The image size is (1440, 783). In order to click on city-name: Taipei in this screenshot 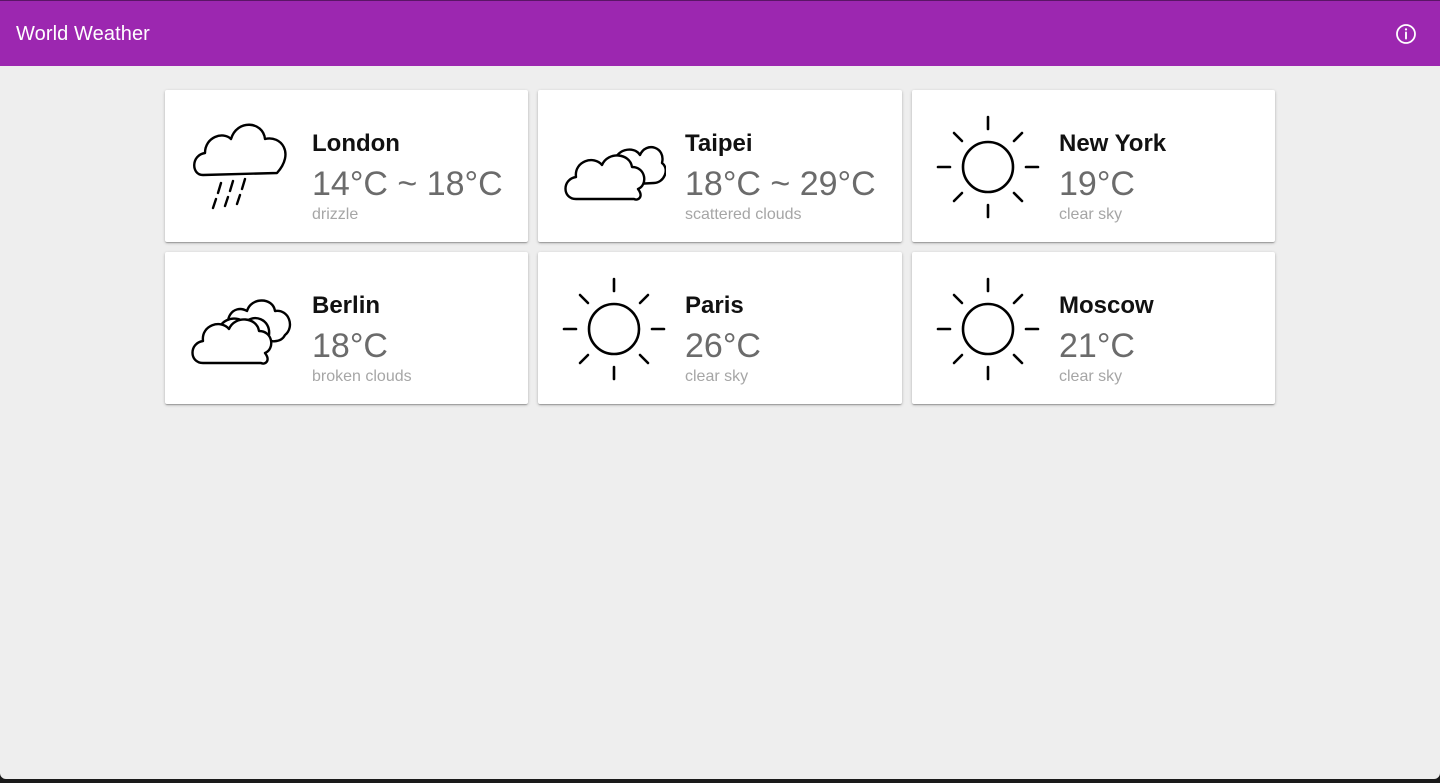, I will do `click(719, 143)`.